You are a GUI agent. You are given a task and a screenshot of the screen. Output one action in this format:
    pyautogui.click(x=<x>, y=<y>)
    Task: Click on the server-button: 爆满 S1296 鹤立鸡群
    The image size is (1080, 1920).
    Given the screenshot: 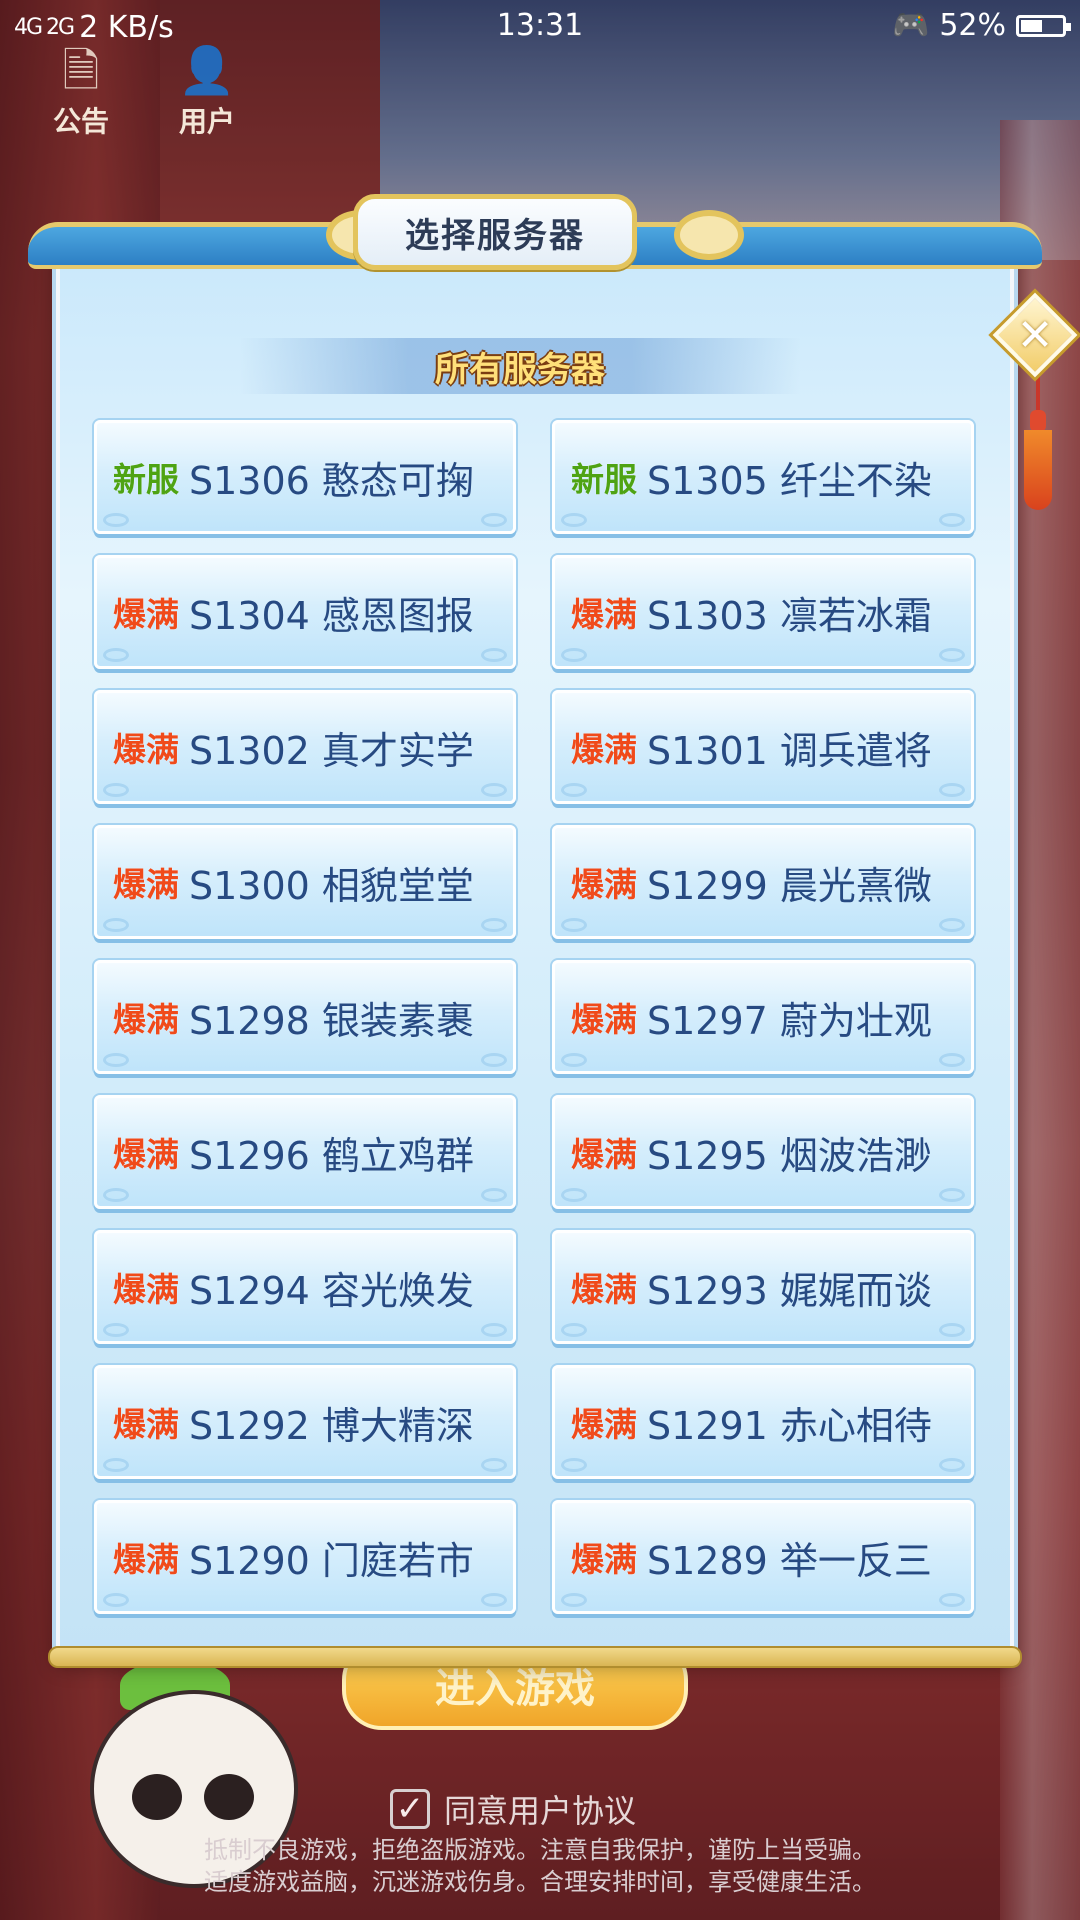 What is the action you would take?
    pyautogui.click(x=305, y=1152)
    